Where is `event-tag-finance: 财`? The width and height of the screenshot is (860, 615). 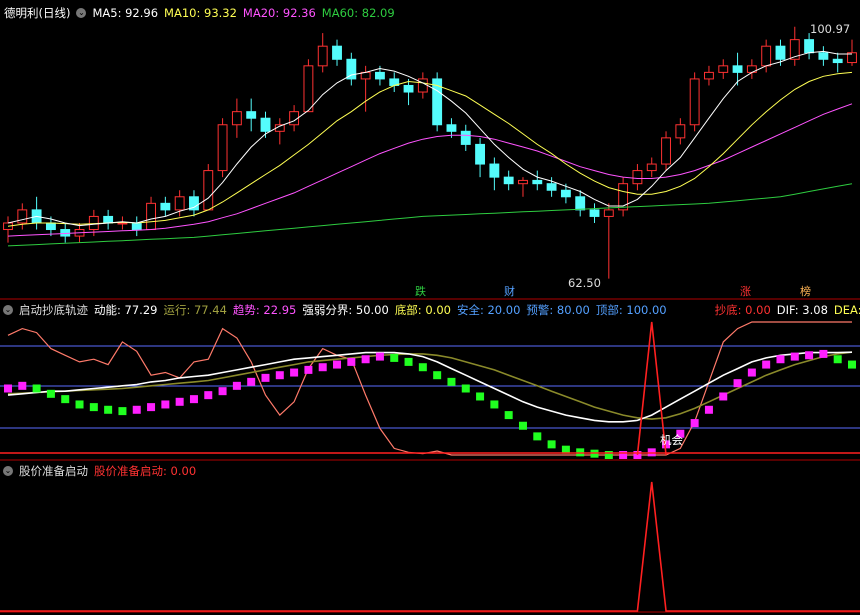
event-tag-finance: 财 is located at coordinates (509, 291).